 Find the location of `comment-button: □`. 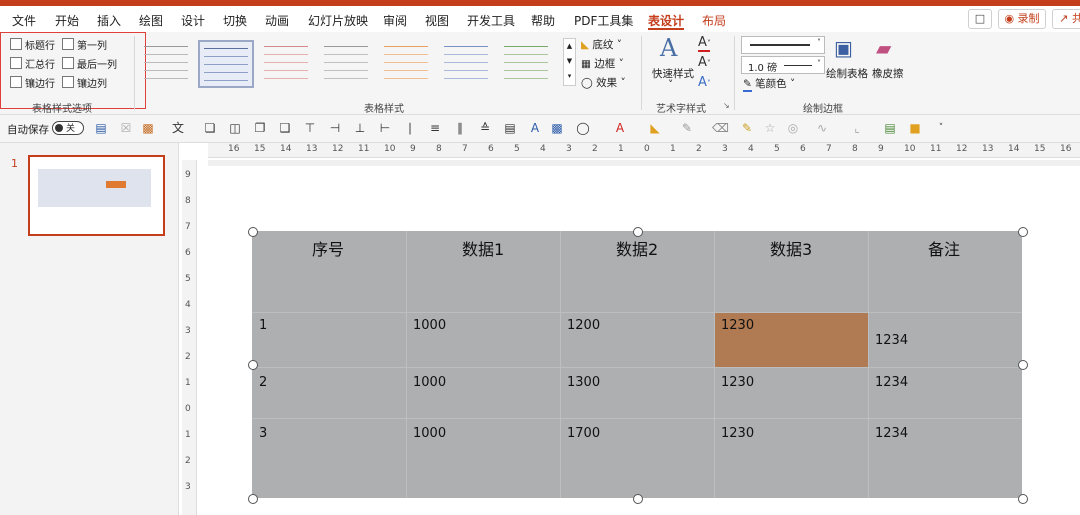

comment-button: □ is located at coordinates (980, 19).